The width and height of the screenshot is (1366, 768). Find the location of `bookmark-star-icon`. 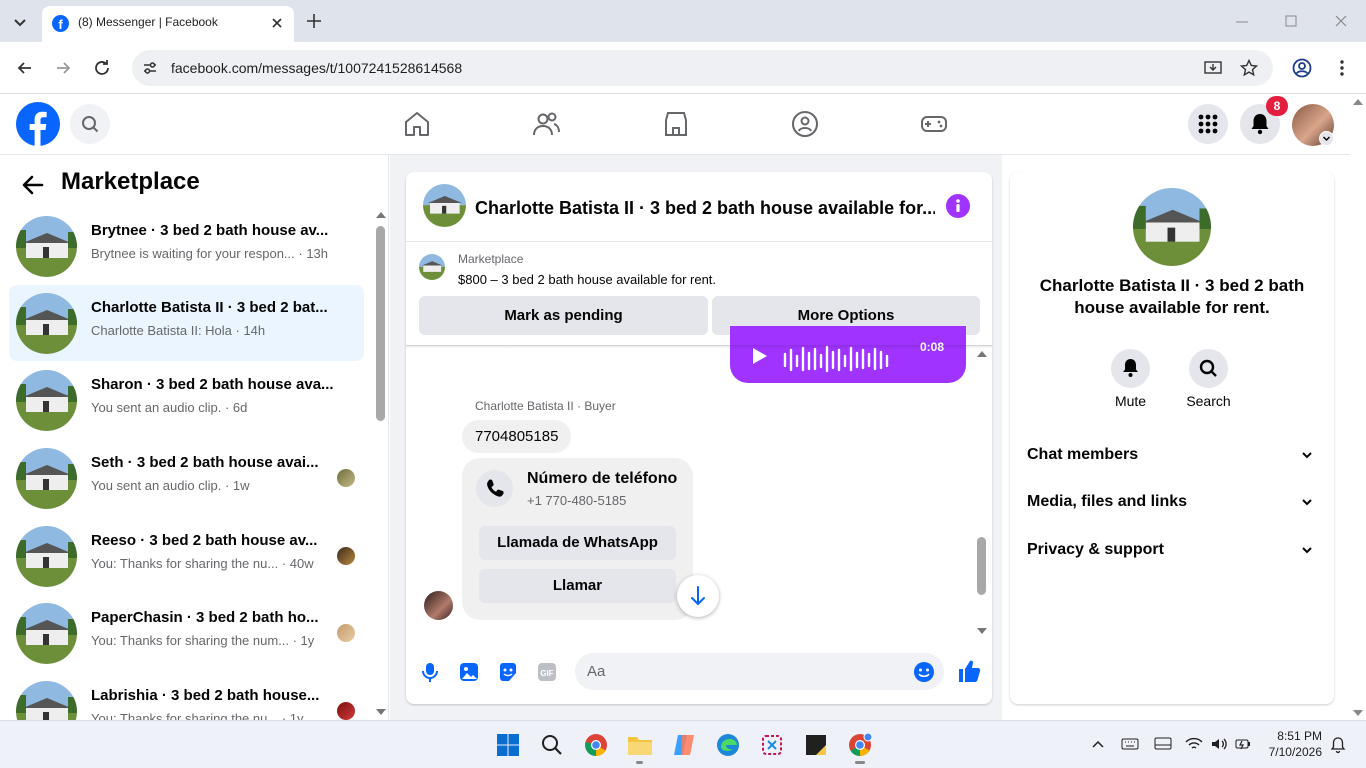

bookmark-star-icon is located at coordinates (1249, 68).